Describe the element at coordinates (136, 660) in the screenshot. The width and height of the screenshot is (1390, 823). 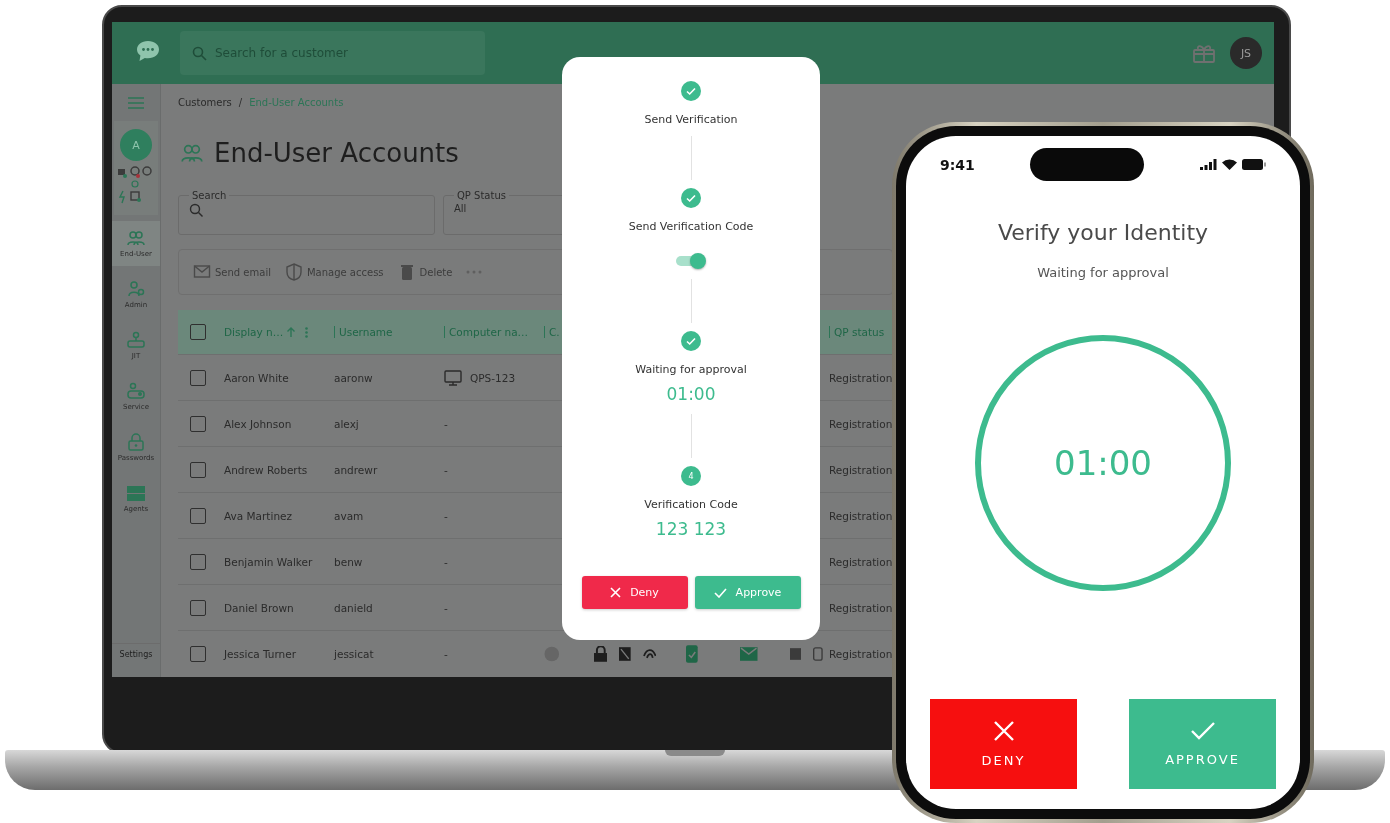
I see `settings-label: Settings` at that location.